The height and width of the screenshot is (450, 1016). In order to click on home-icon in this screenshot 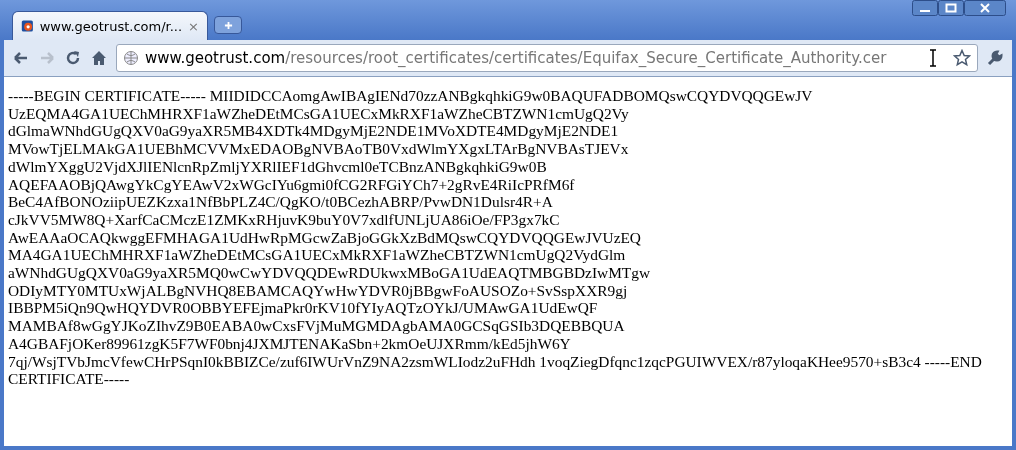, I will do `click(99, 58)`.